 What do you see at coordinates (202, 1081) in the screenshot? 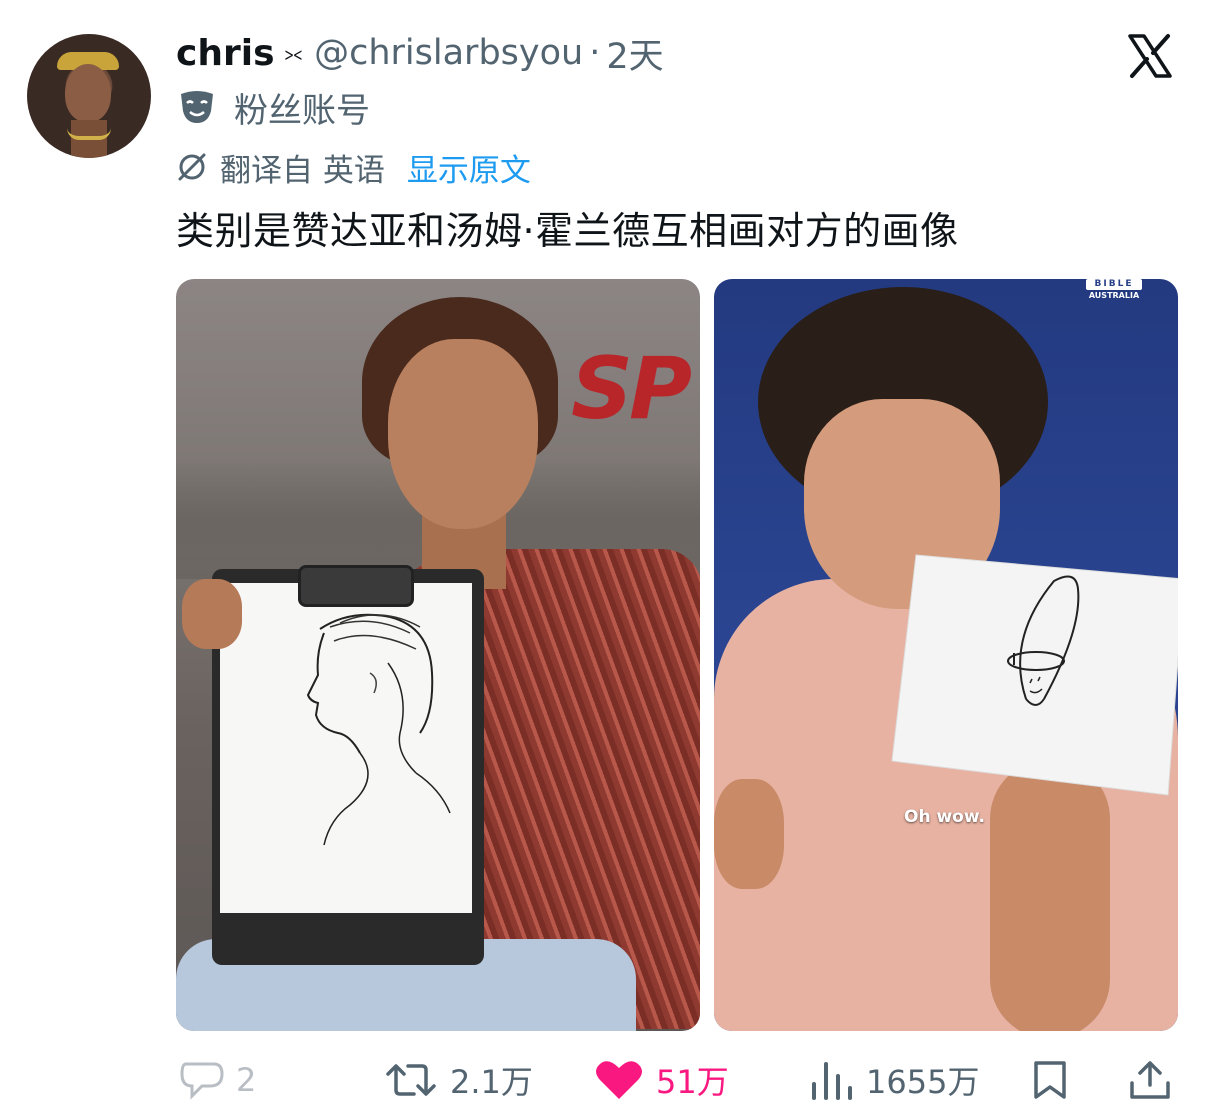
I see `reply-icon` at bounding box center [202, 1081].